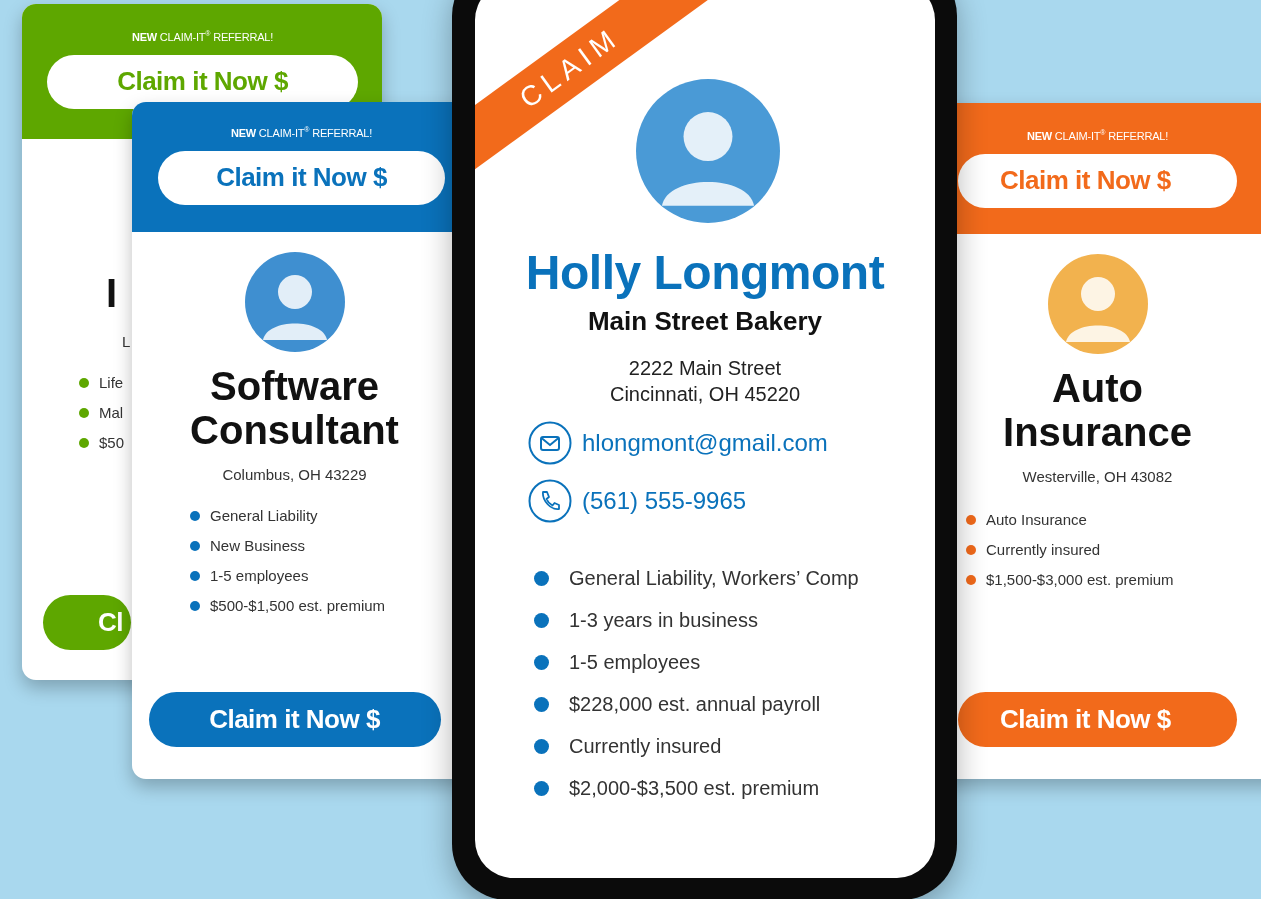 Image resolution: width=1261 pixels, height=899 pixels. I want to click on bullet-text: $228,000 est. annual payroll, so click(695, 704).